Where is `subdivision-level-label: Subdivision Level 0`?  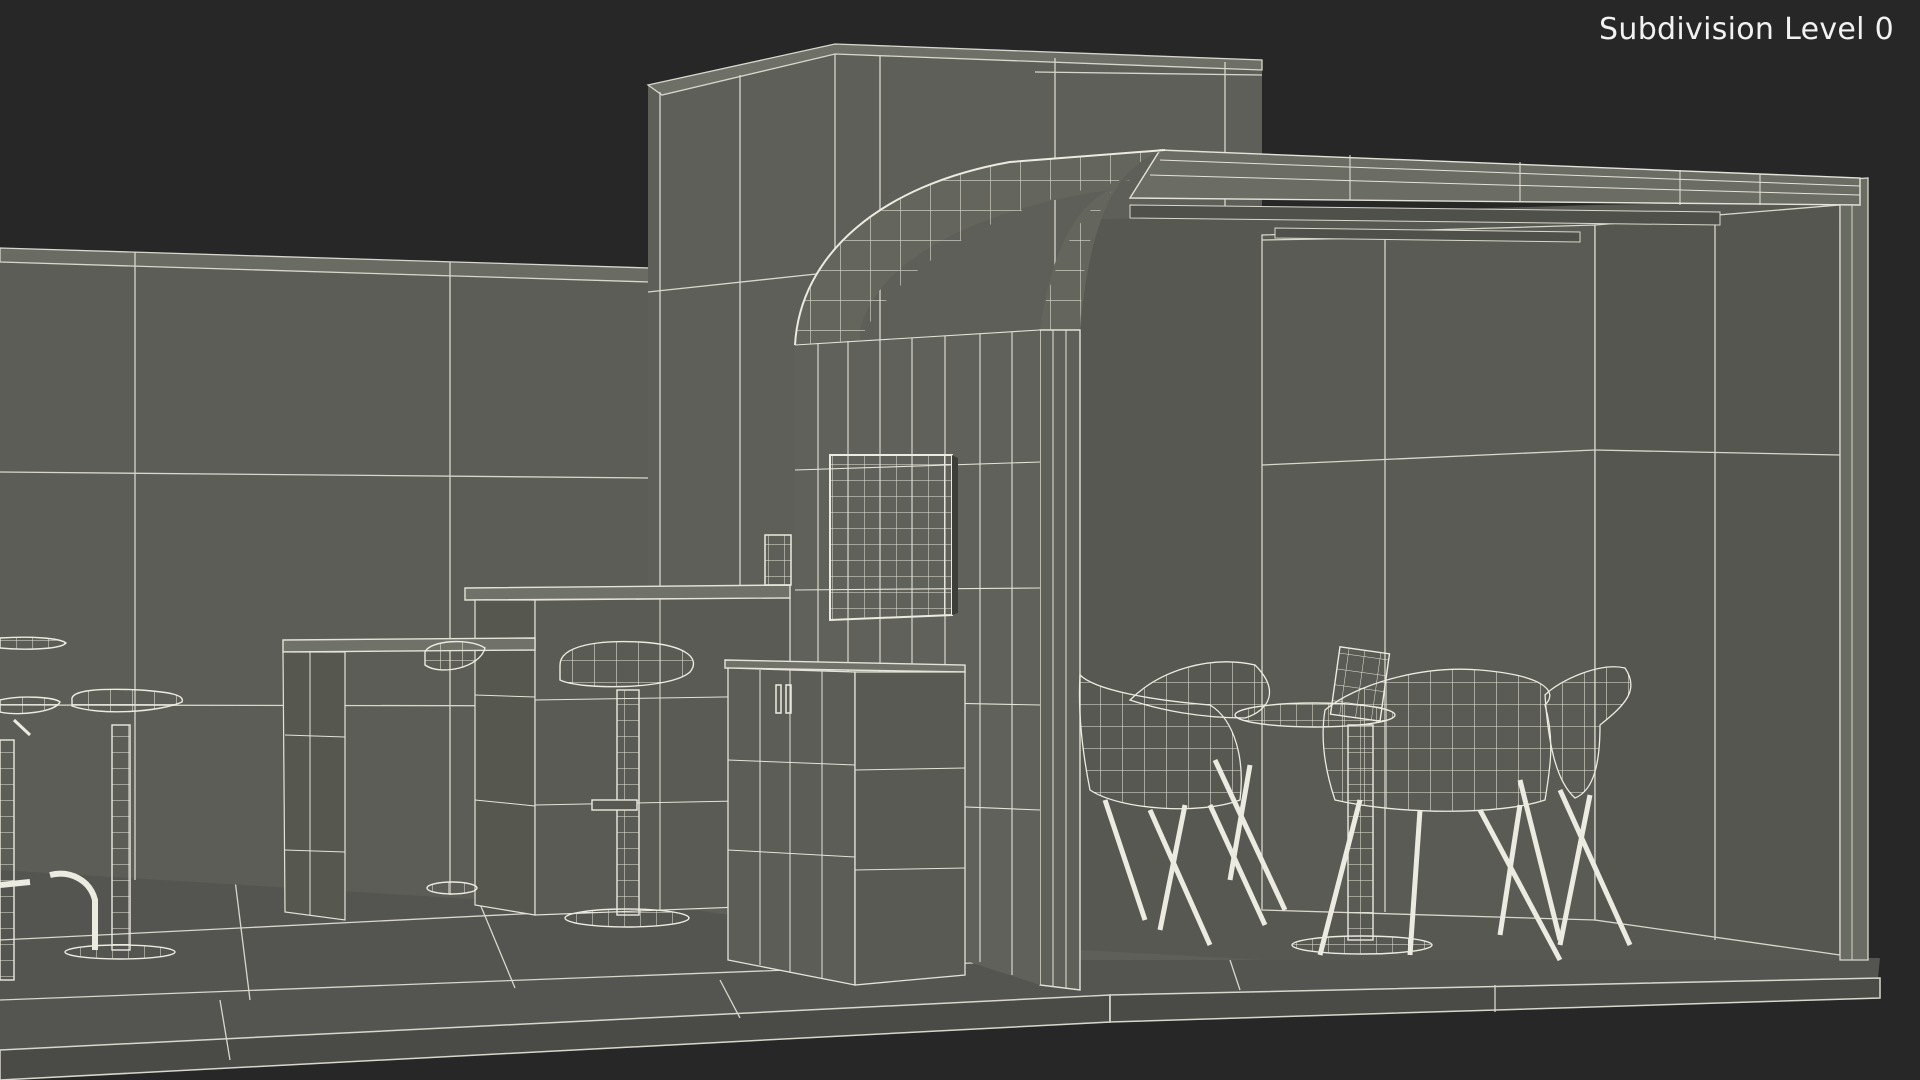 subdivision-level-label: Subdivision Level 0 is located at coordinates (1746, 29).